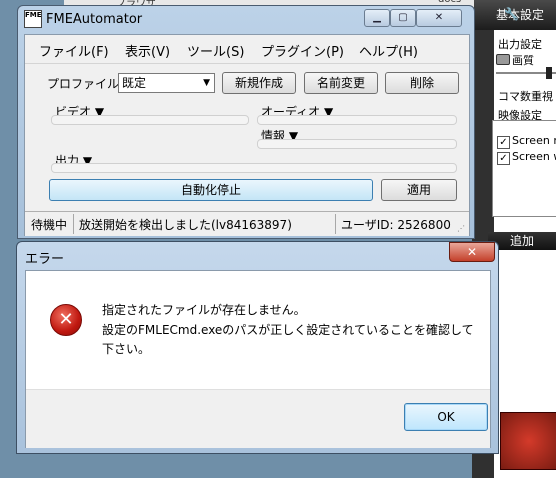  I want to click on screen-2-label: Screen w, so click(534, 156).